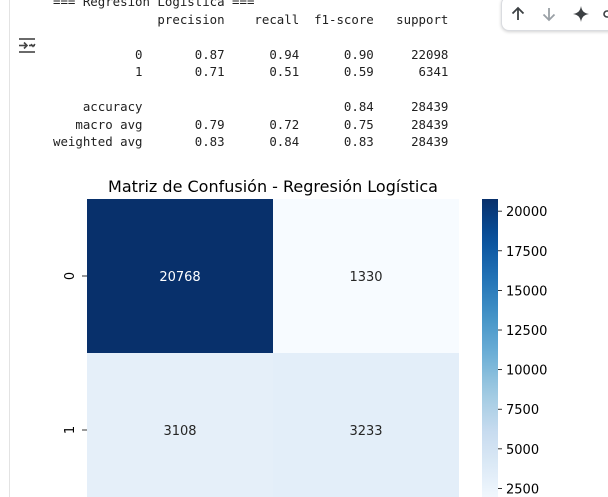  What do you see at coordinates (251, 19) in the screenshot?
I see `report-line: precision recall f1-score support` at bounding box center [251, 19].